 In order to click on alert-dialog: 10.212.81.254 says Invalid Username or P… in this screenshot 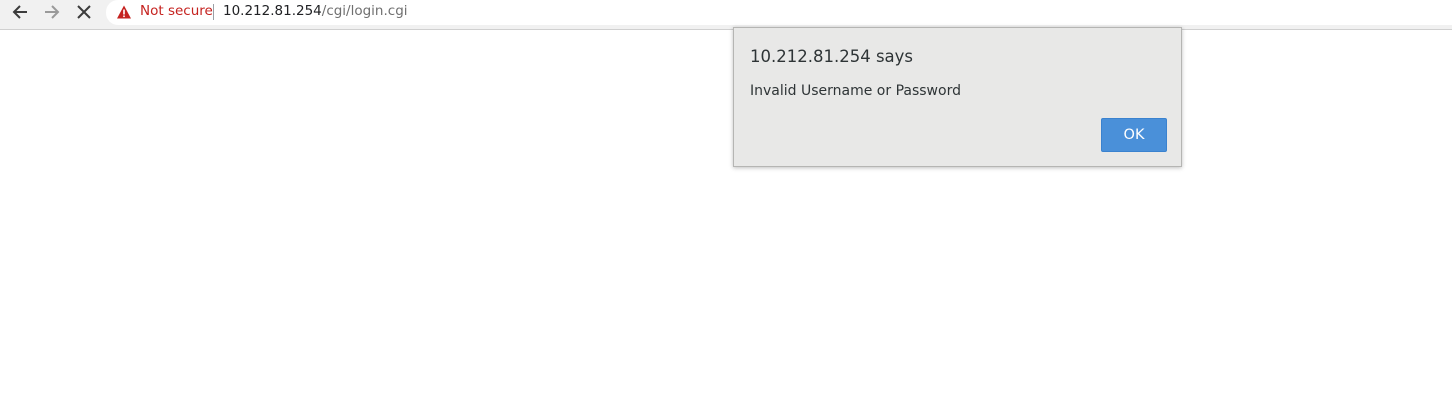, I will do `click(957, 97)`.